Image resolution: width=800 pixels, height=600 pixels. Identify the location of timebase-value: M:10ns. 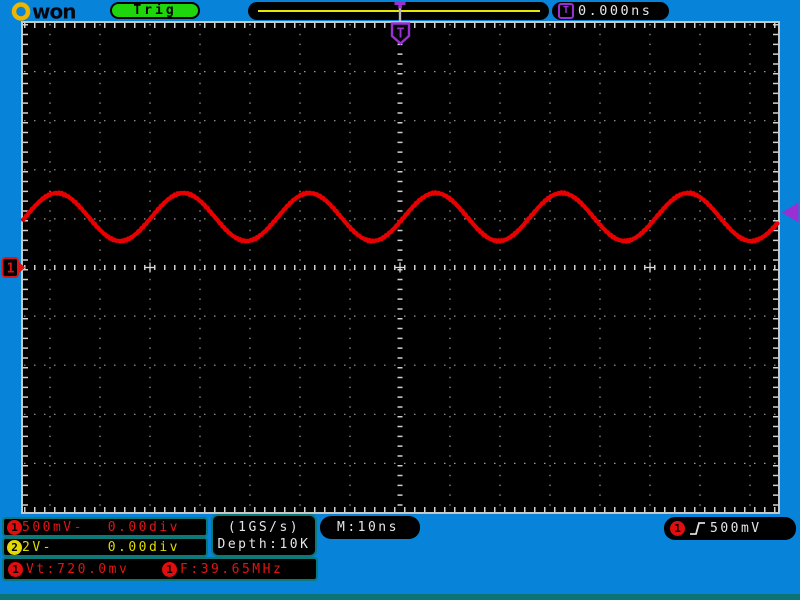
(368, 527).